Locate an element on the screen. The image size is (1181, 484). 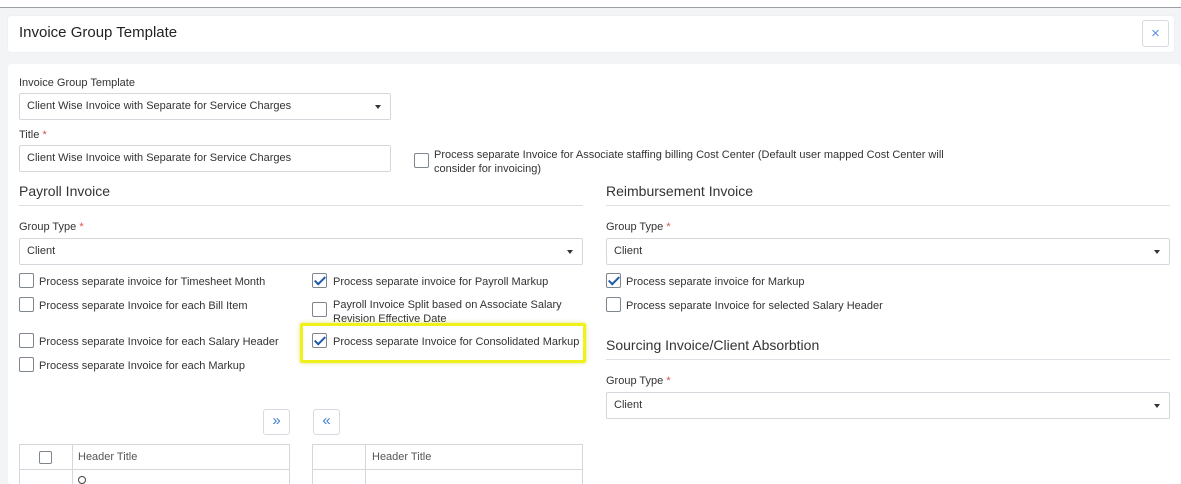
reimbursement-markup-label: Process separate invoice for Markup is located at coordinates (715, 282).